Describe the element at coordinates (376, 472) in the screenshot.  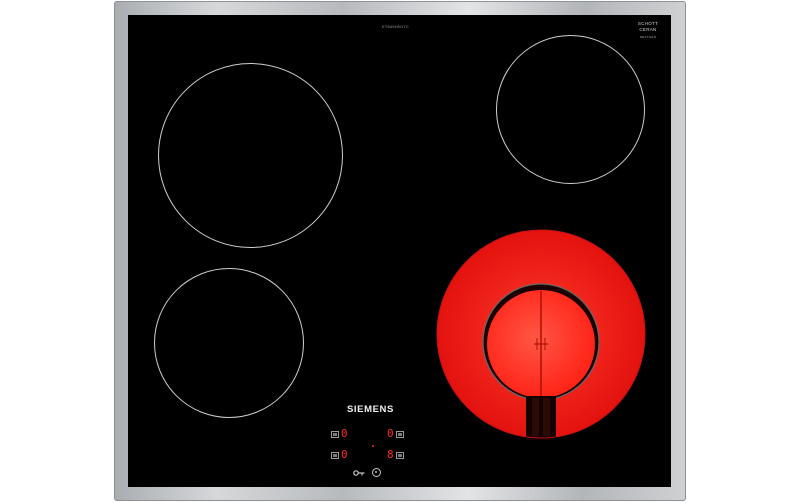
I see `power-icon` at that location.